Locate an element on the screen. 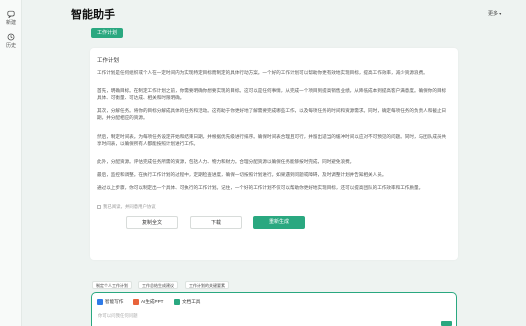 The width and height of the screenshot is (526, 326). tool-smart-writing: 智能写作 is located at coordinates (110, 301).